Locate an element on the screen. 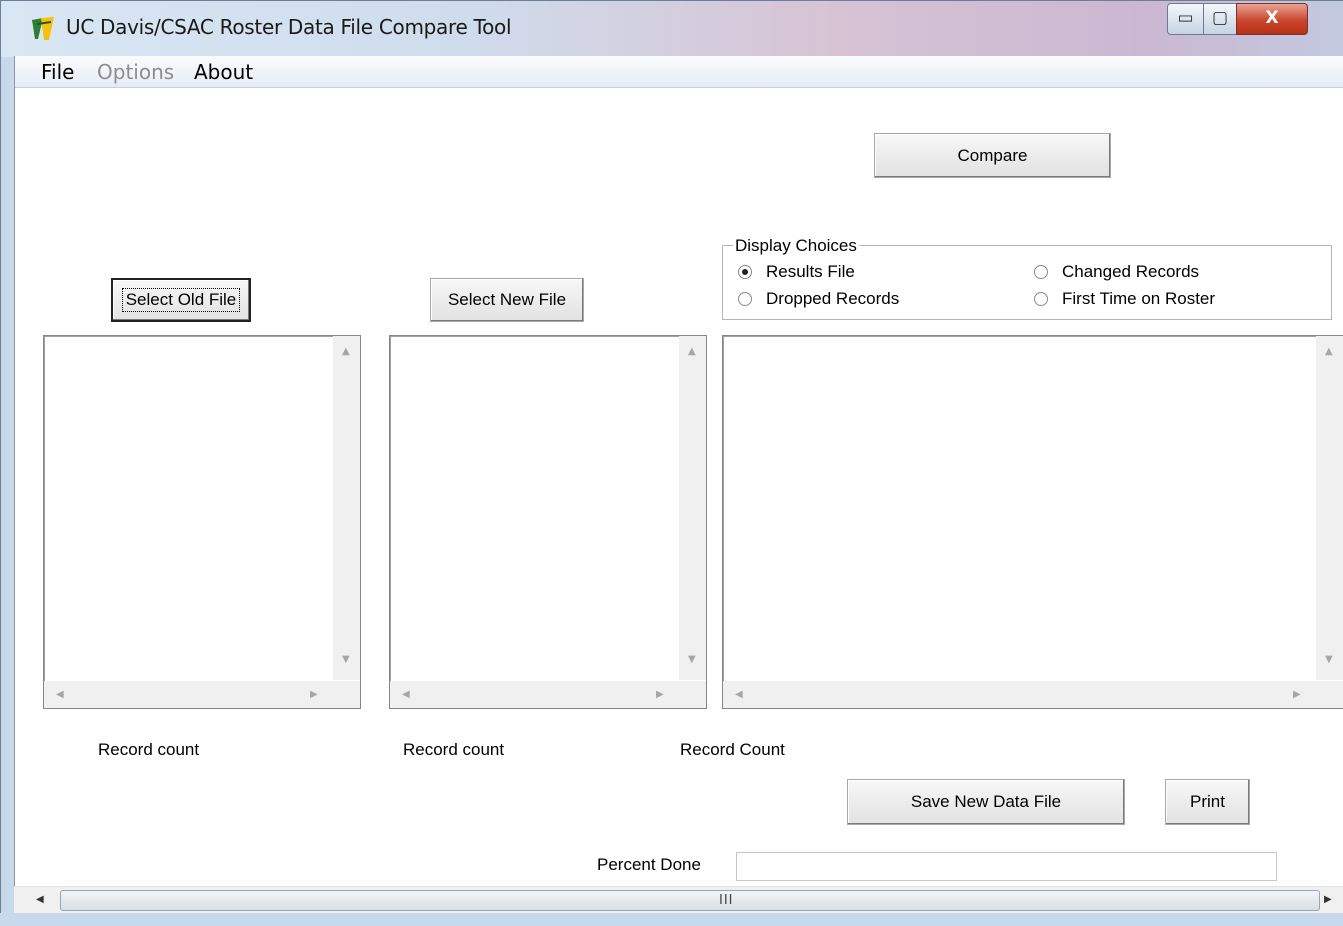 This screenshot has height=926, width=1343. select-old-file-button: Select Old File is located at coordinates (181, 300).